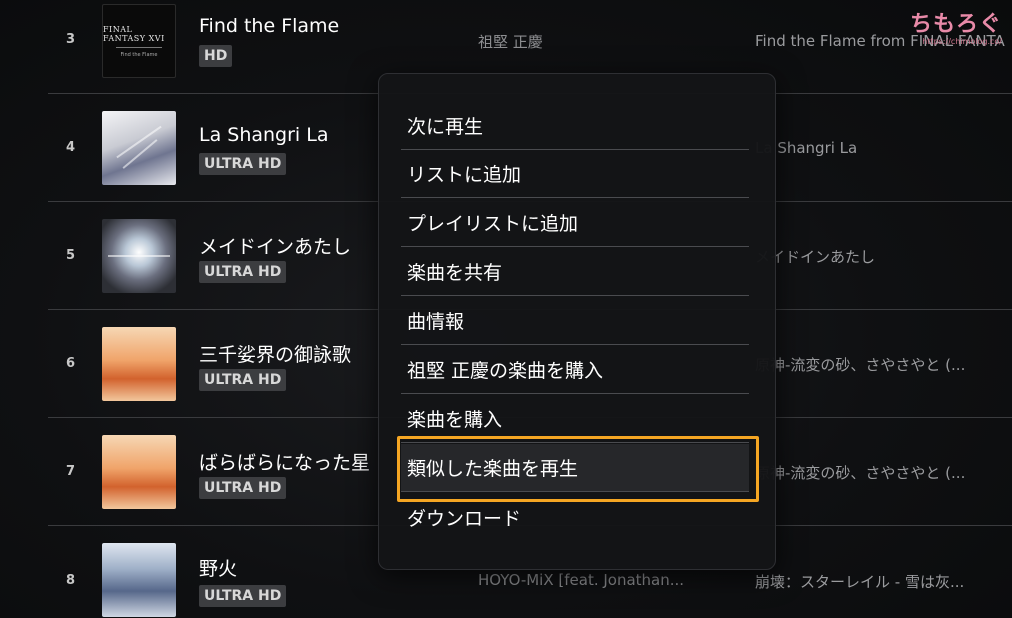 This screenshot has width=1012, height=618. What do you see at coordinates (575, 517) in the screenshot?
I see `menu-item-download: ダウンロード` at bounding box center [575, 517].